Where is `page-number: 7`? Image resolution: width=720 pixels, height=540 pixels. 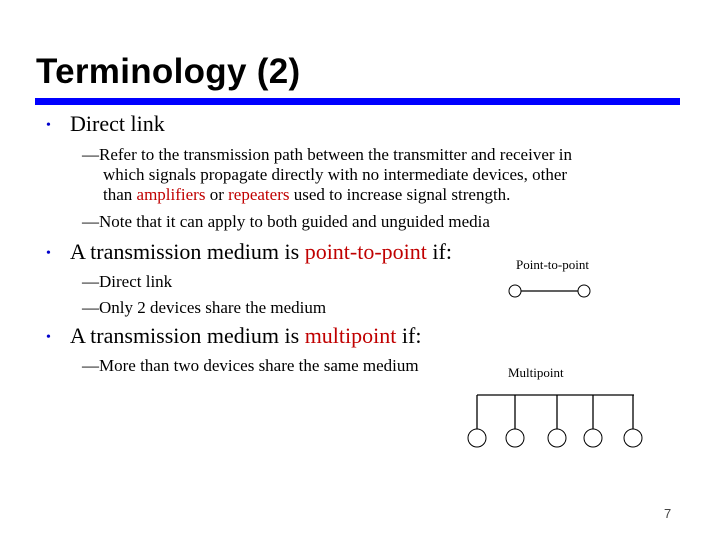
page-number: 7 is located at coordinates (668, 513).